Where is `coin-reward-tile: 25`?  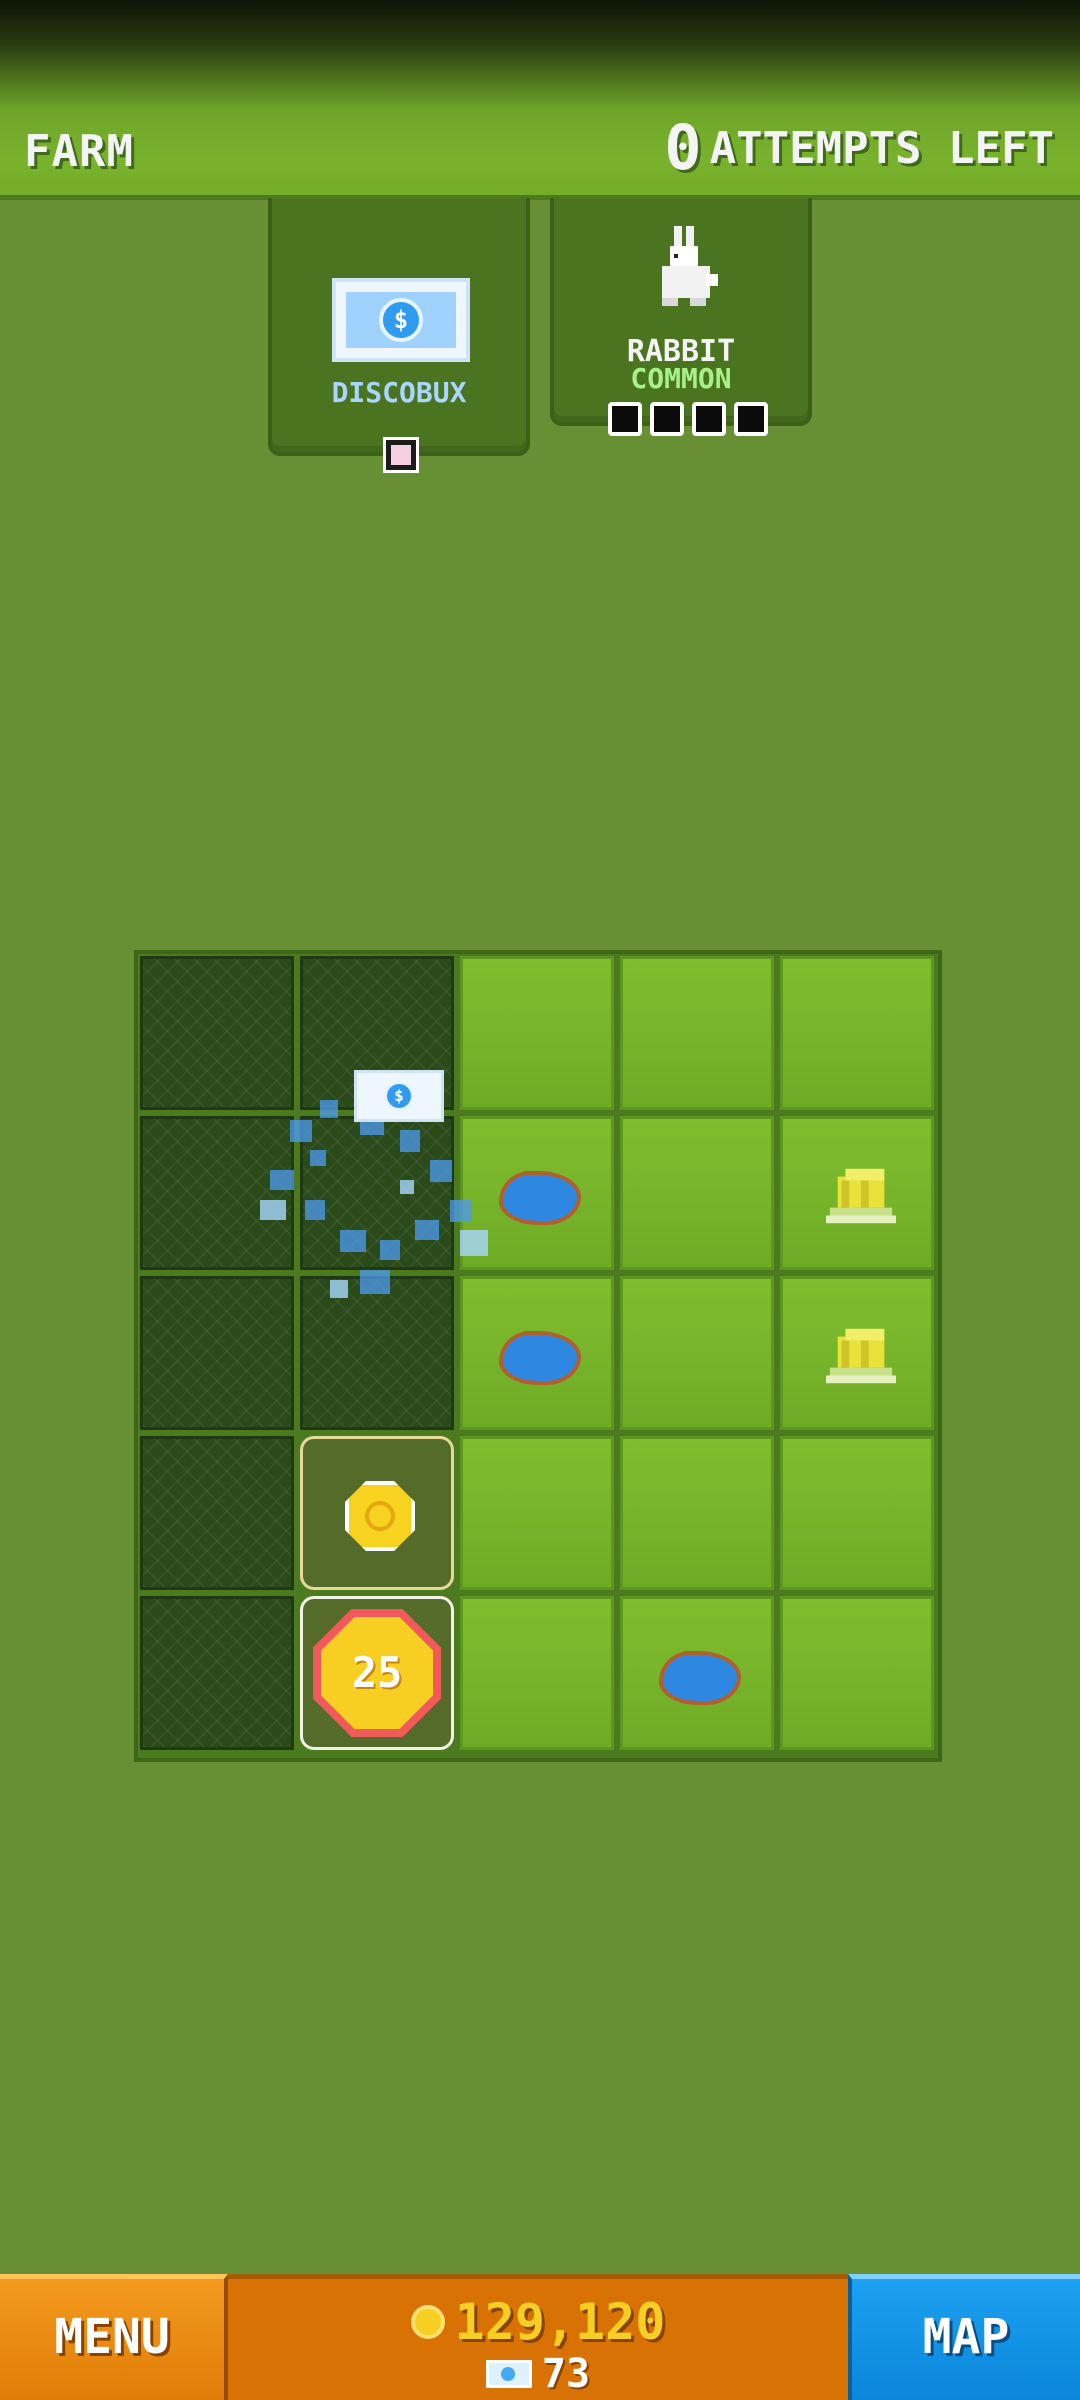
coin-reward-tile: 25 is located at coordinates (377, 1673).